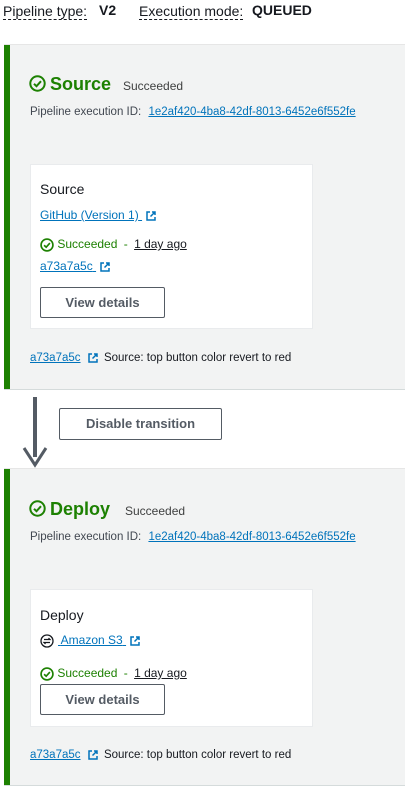  I want to click on disable-transition-button: Disable transition, so click(140, 424).